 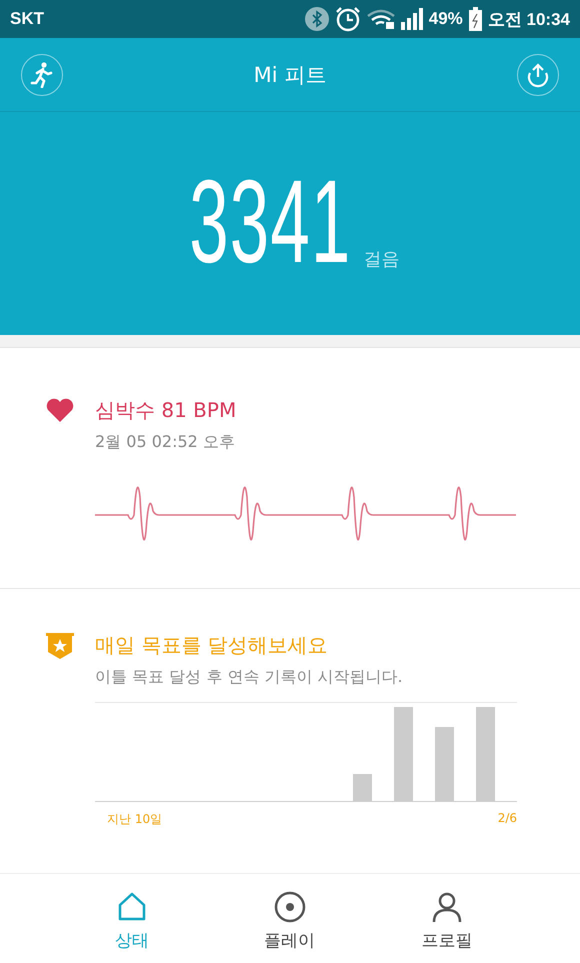 What do you see at coordinates (249, 677) in the screenshot?
I see `goal-subtitle: 이틀 목표 달성 후 연속 기록이 시작됩니다.` at bounding box center [249, 677].